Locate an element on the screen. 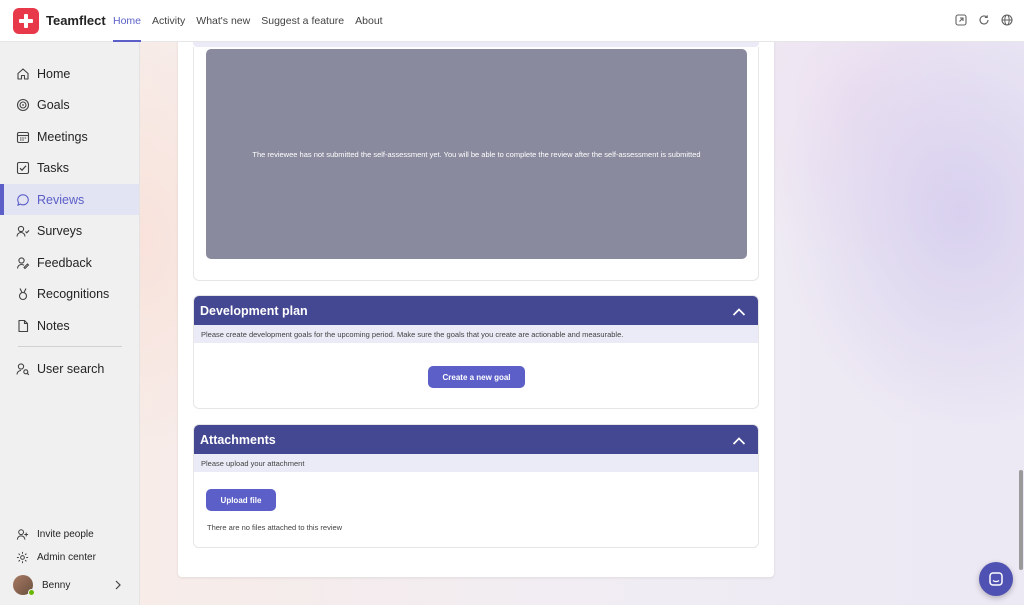  invite-people-label: Invite people is located at coordinates (65, 534).